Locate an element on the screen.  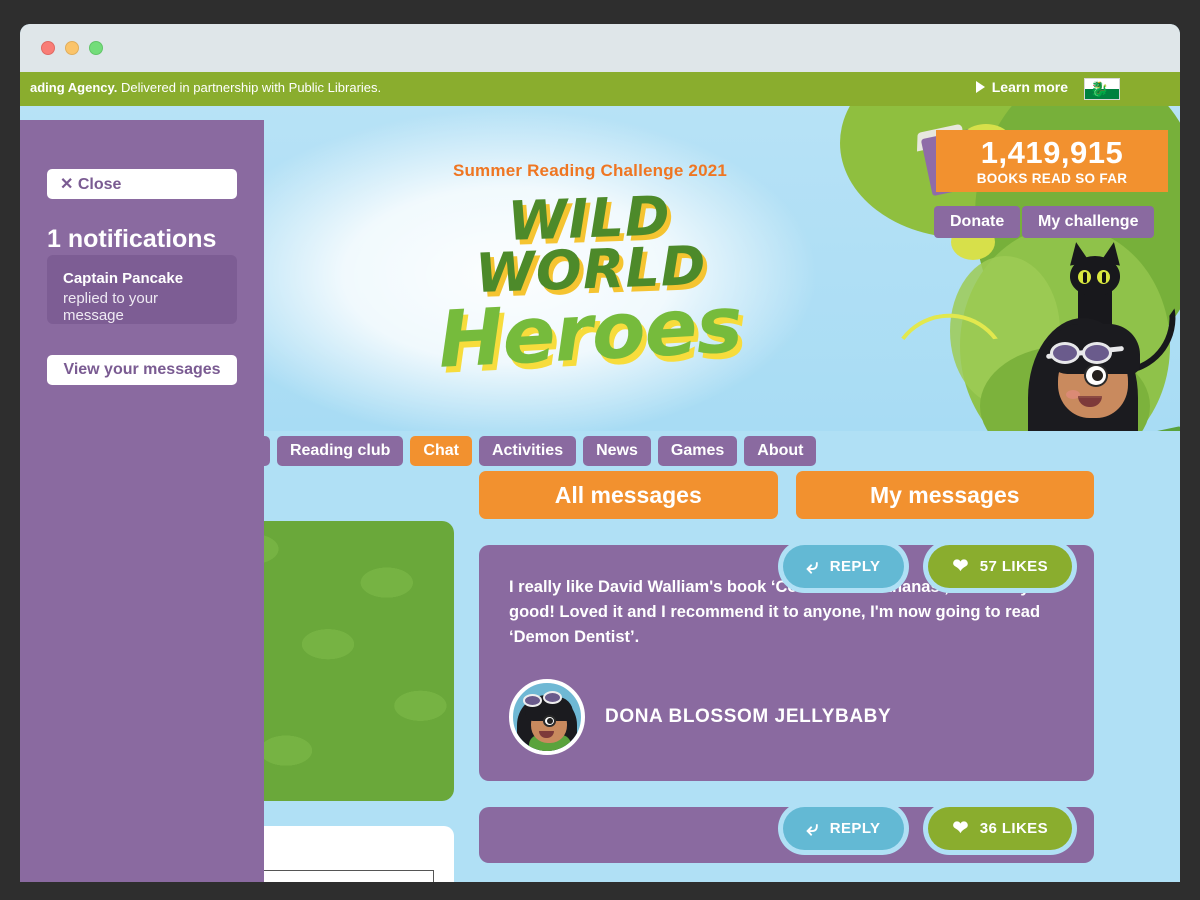
welsh-dragon-glyph: 🐉 is located at coordinates (1099, 89).